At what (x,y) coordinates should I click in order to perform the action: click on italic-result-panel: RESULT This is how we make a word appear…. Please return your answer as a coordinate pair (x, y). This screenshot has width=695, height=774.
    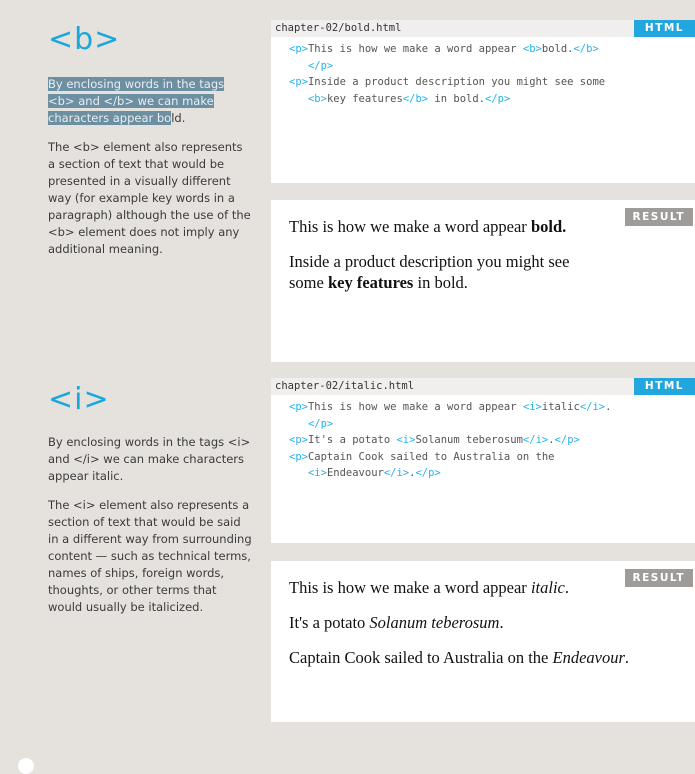
    Looking at the image, I should click on (483, 641).